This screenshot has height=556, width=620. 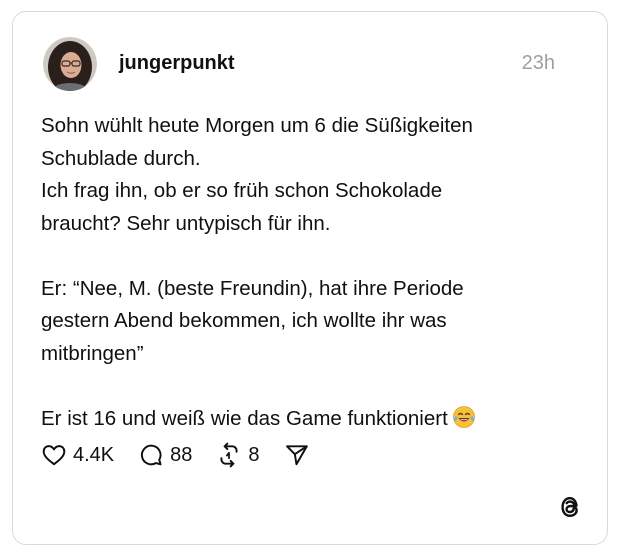 I want to click on avatar-image, so click(x=70, y=64).